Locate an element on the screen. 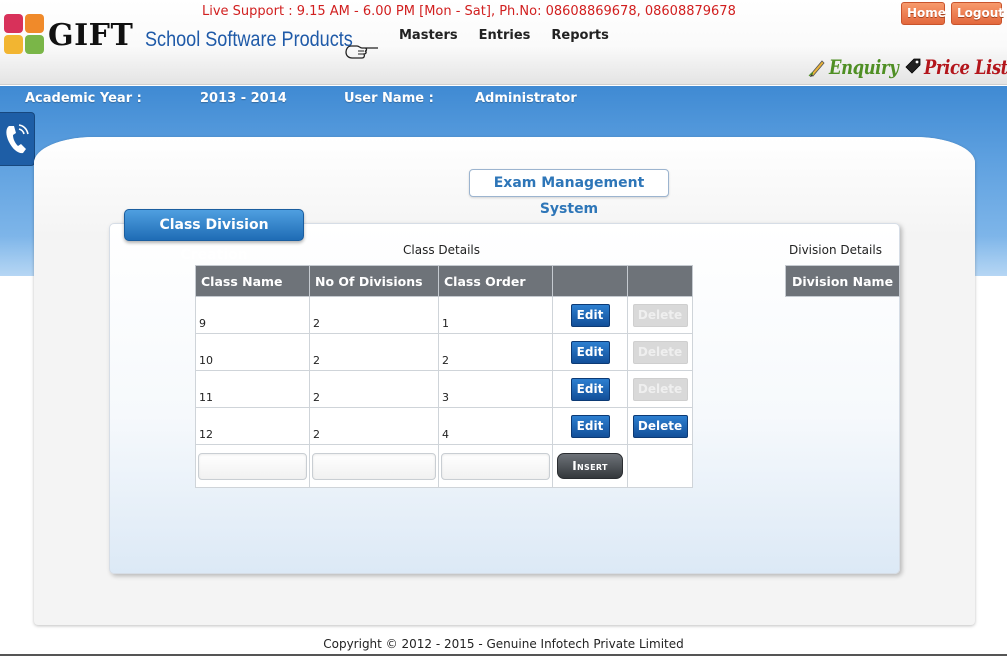 This screenshot has width=1007, height=656. cell-class-name: 9 is located at coordinates (252, 315).